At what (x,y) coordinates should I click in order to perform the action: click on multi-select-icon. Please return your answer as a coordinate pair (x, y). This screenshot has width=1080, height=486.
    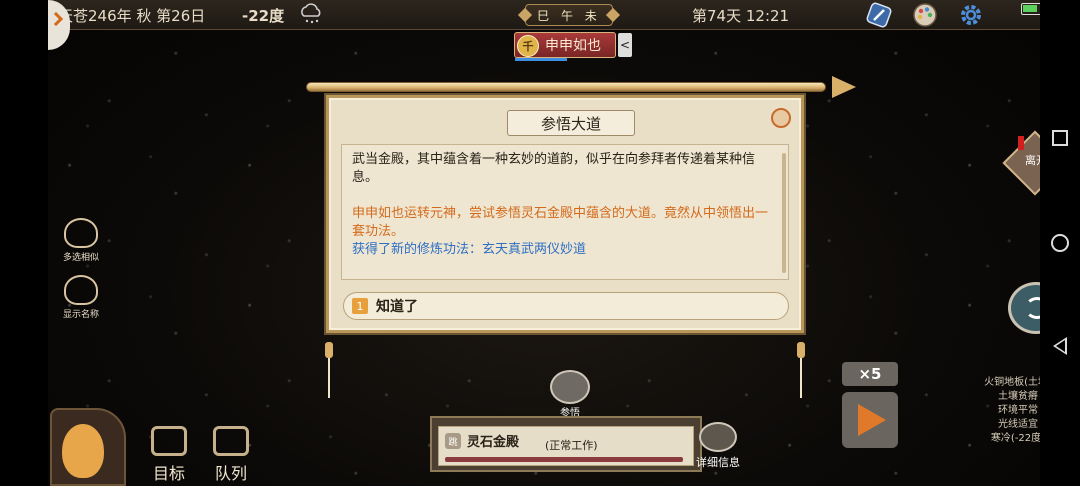
    Looking at the image, I should click on (81, 233).